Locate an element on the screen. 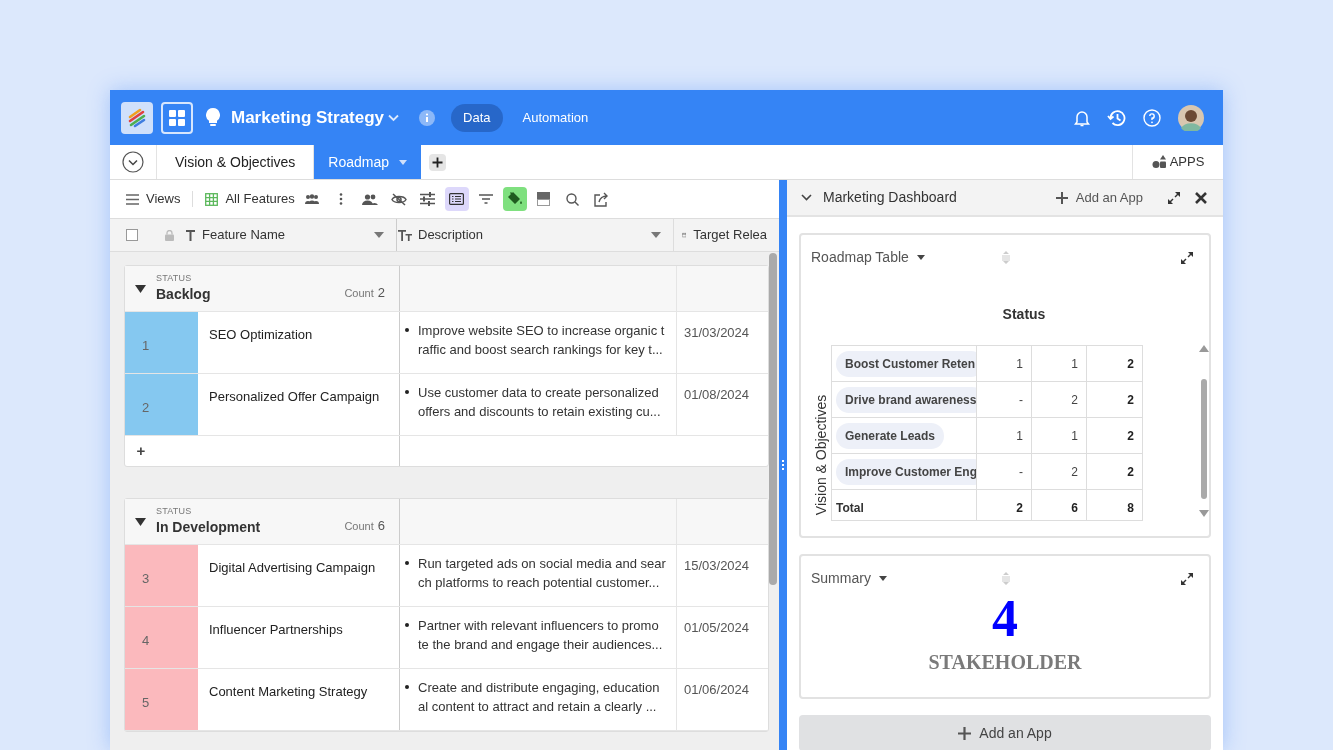 This screenshot has height=750, width=1333. bell-icon is located at coordinates (1082, 117).